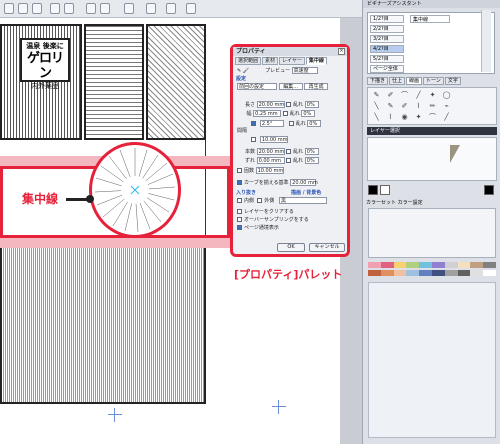 The width and height of the screenshot is (500, 444). Describe the element at coordinates (387, 19) in the screenshot. I see `page-item: 1/2?目` at that location.